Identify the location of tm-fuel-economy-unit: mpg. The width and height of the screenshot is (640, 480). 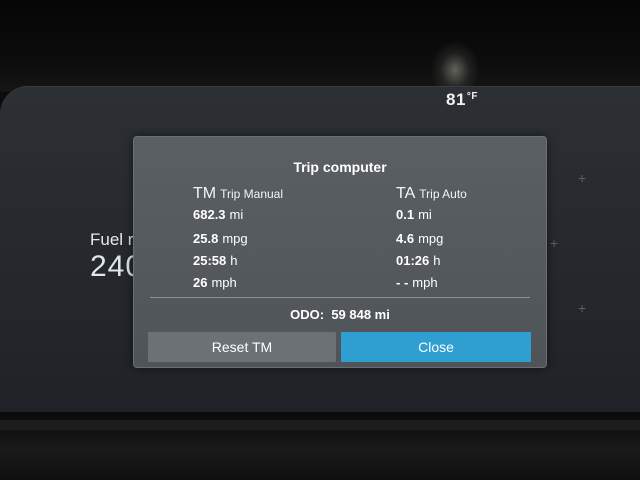
(235, 238).